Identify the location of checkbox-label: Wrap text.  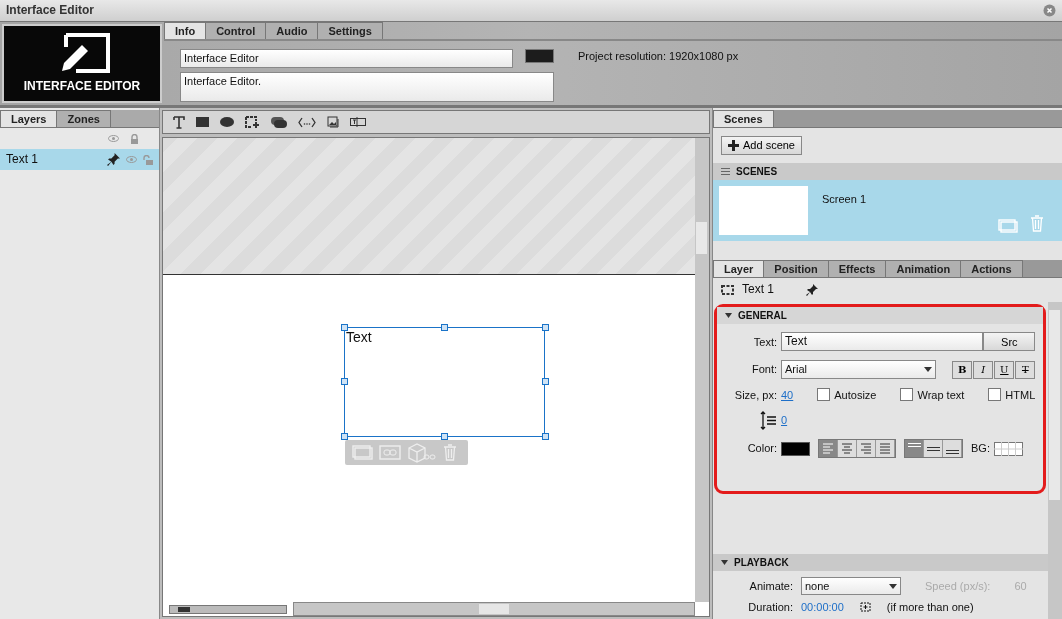
(941, 395).